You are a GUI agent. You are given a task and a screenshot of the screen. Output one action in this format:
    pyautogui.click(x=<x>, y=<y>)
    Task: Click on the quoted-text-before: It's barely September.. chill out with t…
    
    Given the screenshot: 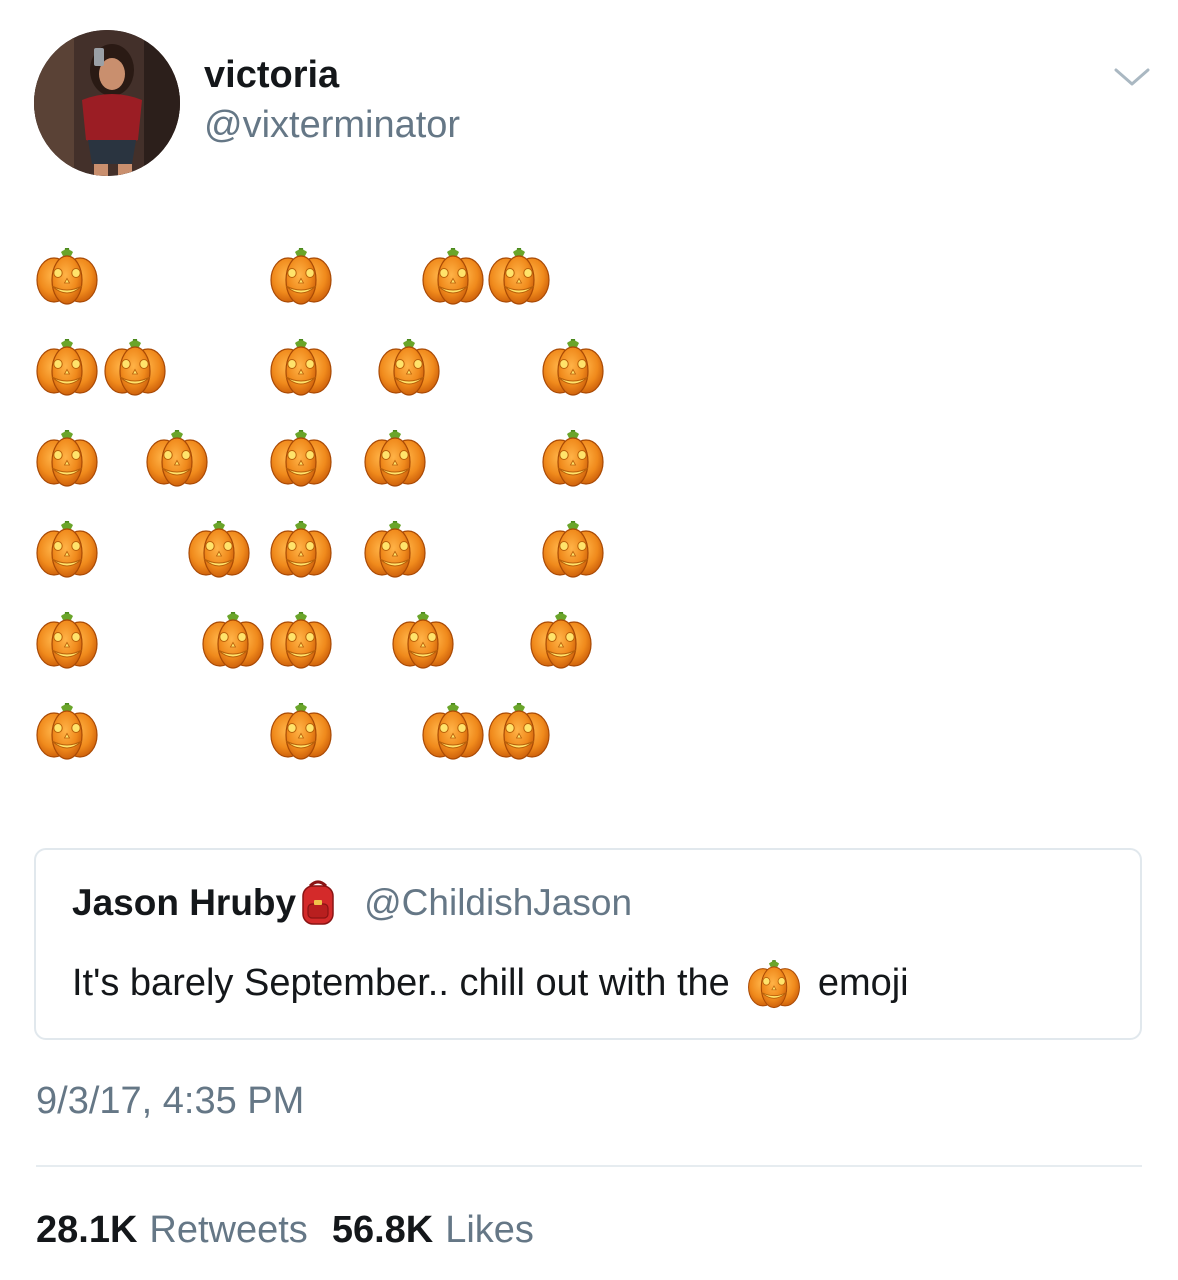 What is the action you would take?
    pyautogui.click(x=401, y=982)
    